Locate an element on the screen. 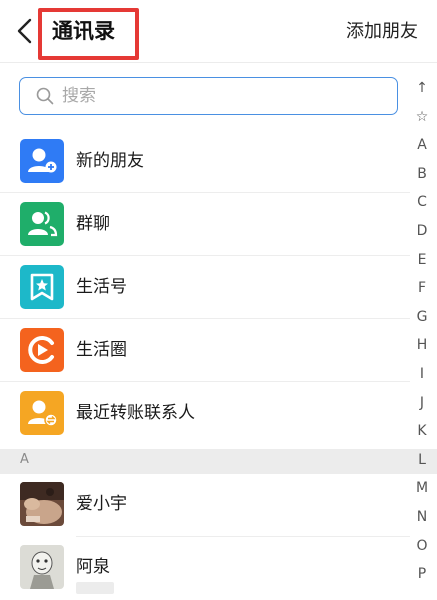 Image resolution: width=437 pixels, height=600 pixels. index-letter: K is located at coordinates (422, 431).